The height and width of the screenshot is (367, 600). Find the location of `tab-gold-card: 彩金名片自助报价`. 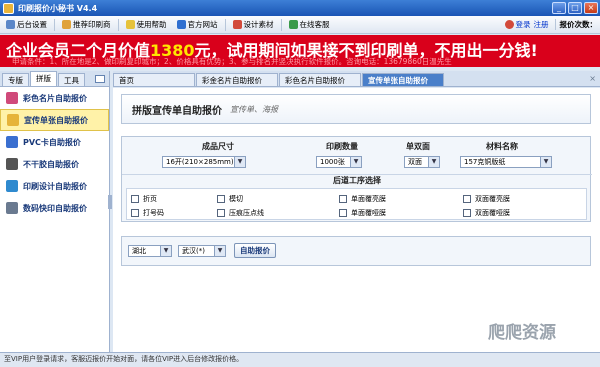

tab-gold-card: 彩金名片自助报价 is located at coordinates (237, 79).